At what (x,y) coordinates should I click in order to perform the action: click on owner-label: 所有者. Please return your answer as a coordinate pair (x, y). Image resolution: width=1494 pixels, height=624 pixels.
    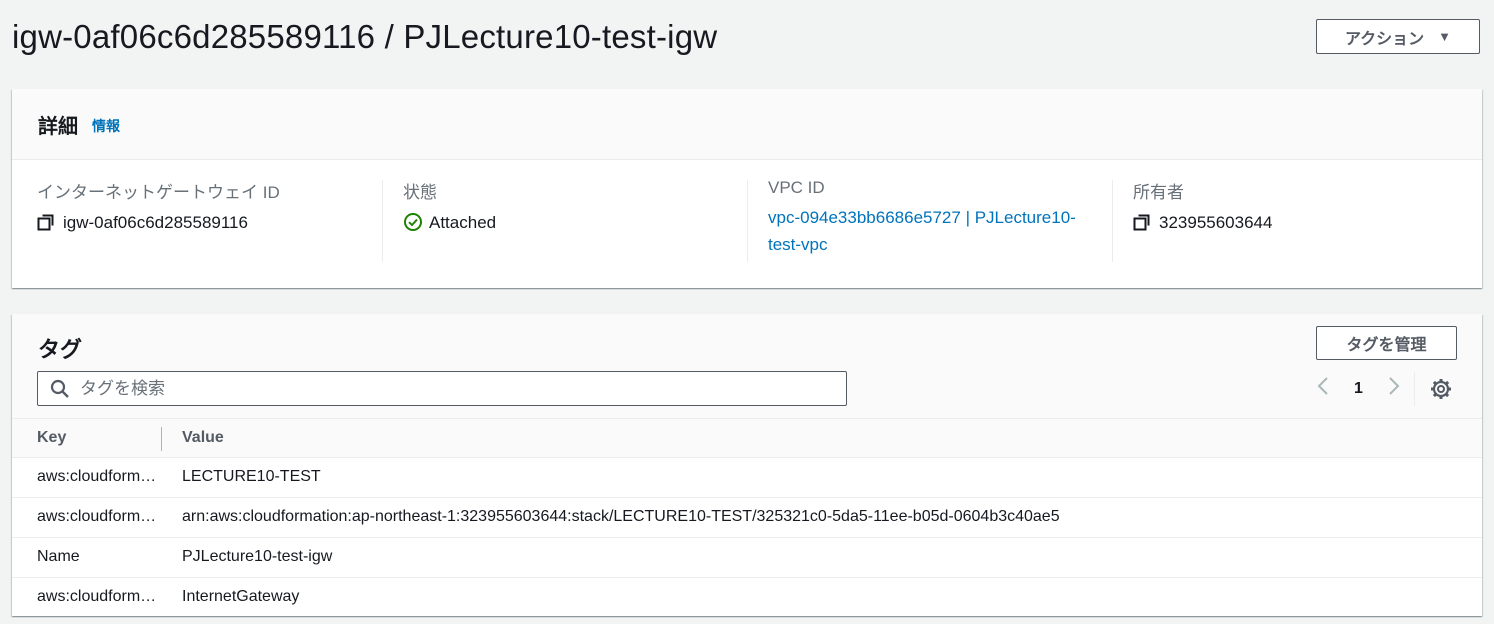
    Looking at the image, I should click on (1158, 192).